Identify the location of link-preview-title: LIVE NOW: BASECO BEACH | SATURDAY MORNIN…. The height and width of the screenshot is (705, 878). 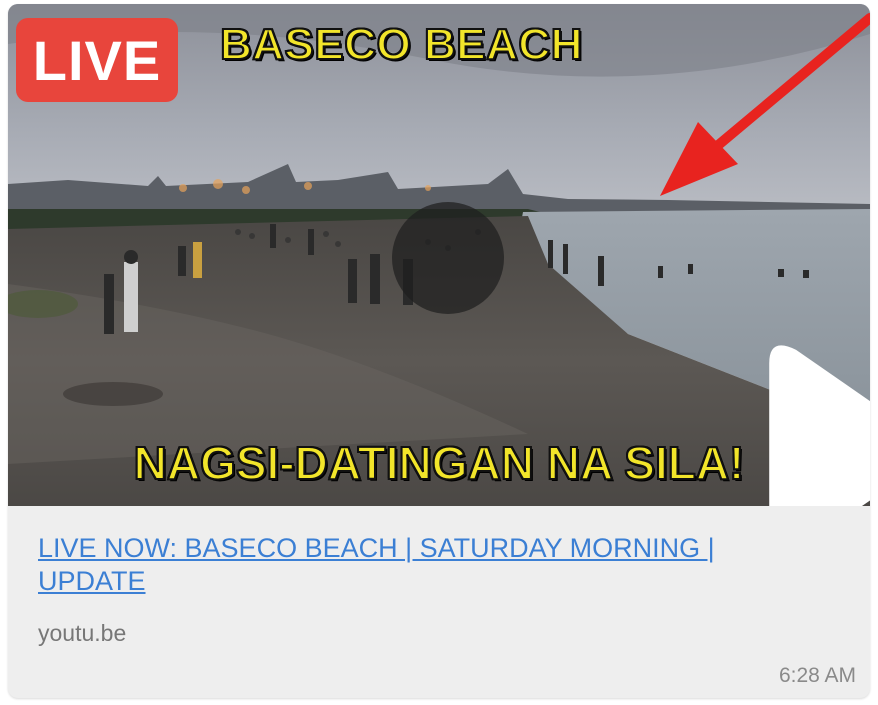
(428, 565).